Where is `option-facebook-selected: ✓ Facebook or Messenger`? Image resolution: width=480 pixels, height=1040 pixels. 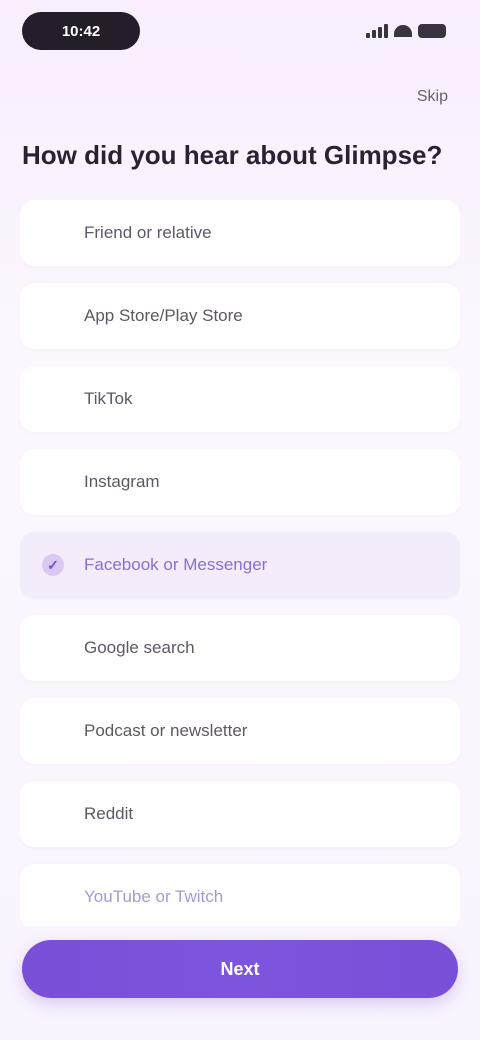 option-facebook-selected: ✓ Facebook or Messenger is located at coordinates (240, 565).